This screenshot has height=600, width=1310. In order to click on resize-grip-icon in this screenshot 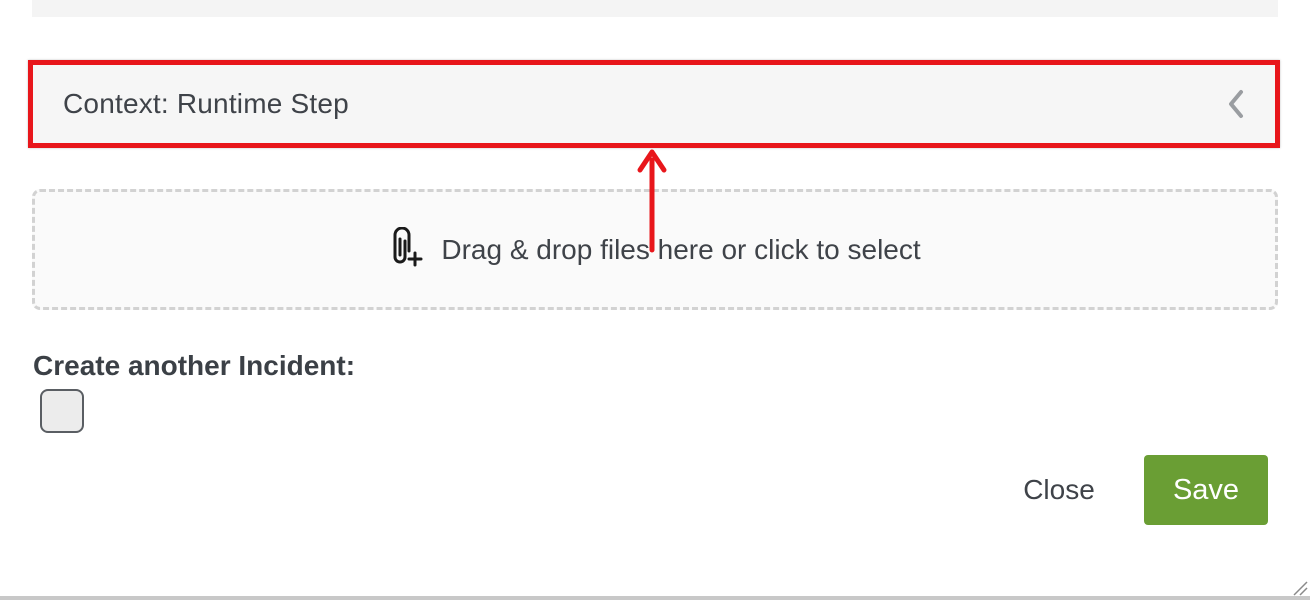, I will do `click(1300, 588)`.